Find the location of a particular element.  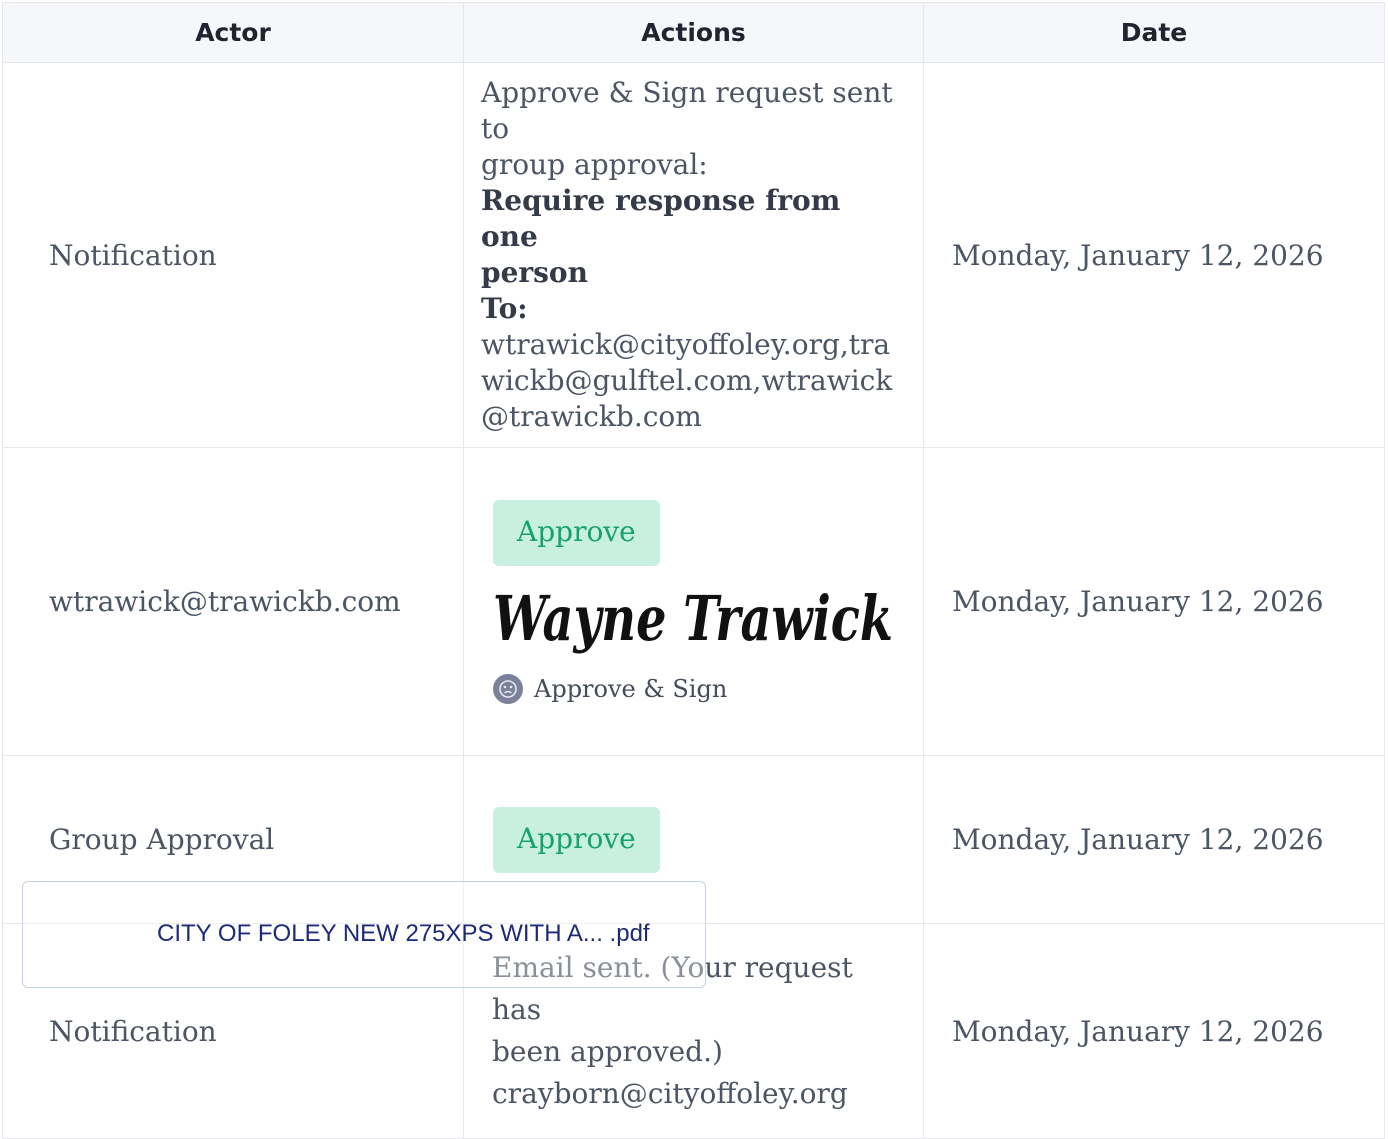

signature-text: Wayne Trawick is located at coordinates (693, 618).